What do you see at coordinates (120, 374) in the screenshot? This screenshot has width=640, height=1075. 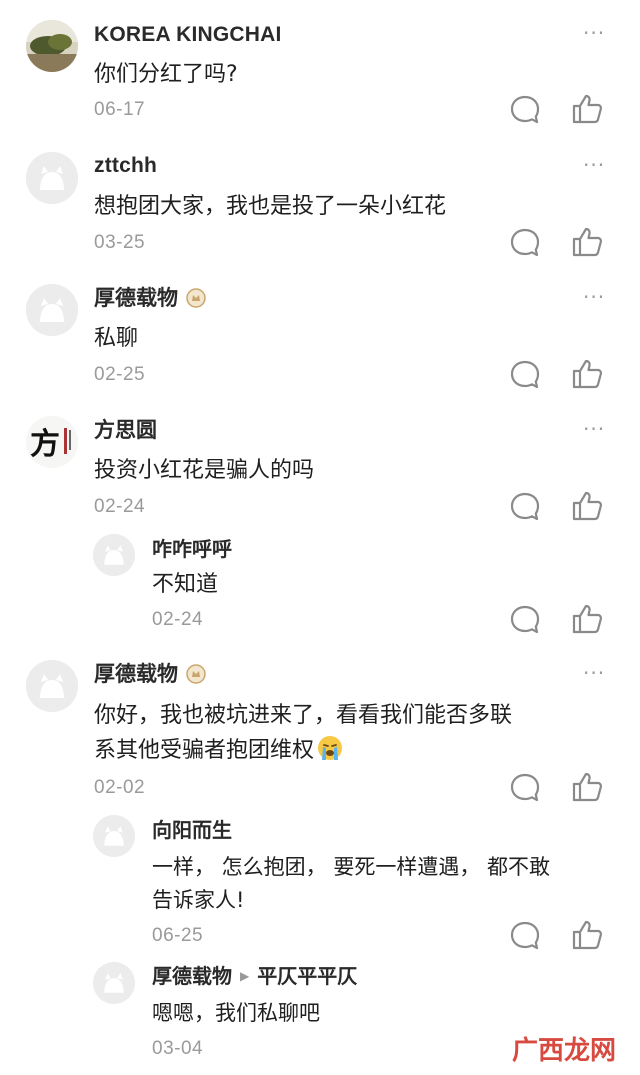 I see `comment-date: 02-25` at bounding box center [120, 374].